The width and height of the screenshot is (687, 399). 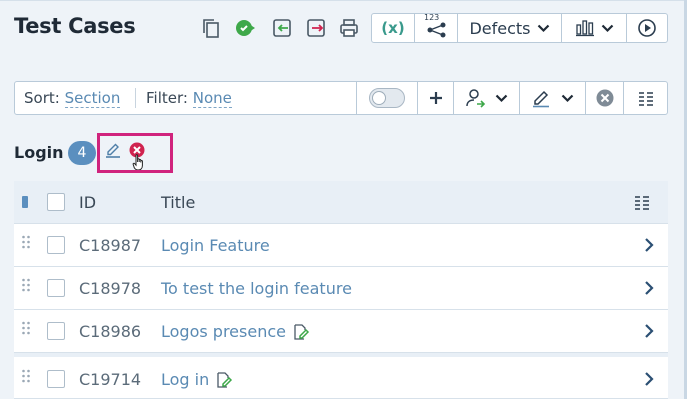 I want to click on pencil-icon, so click(x=541, y=99).